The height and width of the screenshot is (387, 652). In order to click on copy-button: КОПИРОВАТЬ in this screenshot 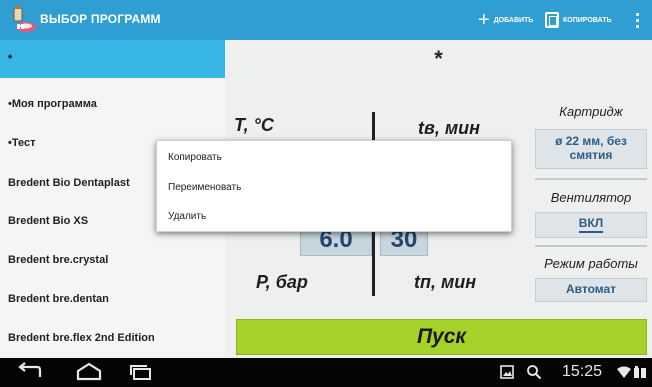, I will do `click(578, 20)`.